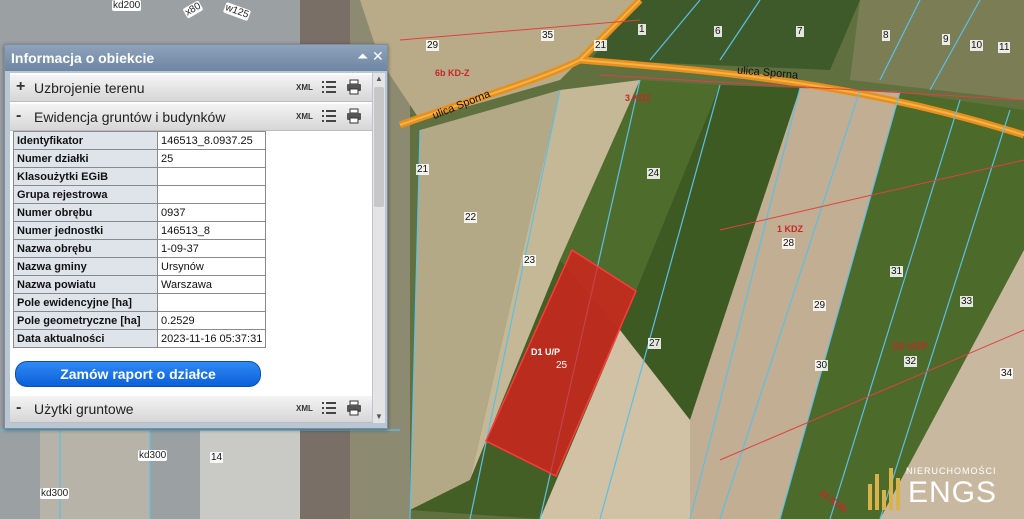  I want to click on close-icon: ✕, so click(378, 56).